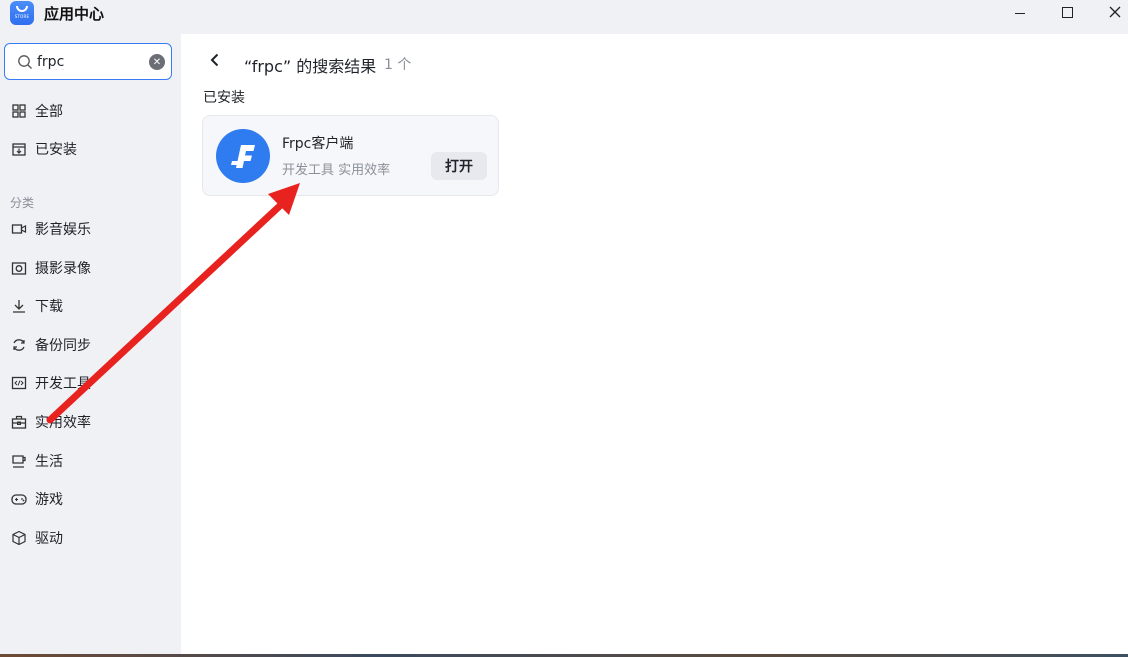 Image resolution: width=1128 pixels, height=657 pixels. I want to click on cup-icon, so click(19, 461).